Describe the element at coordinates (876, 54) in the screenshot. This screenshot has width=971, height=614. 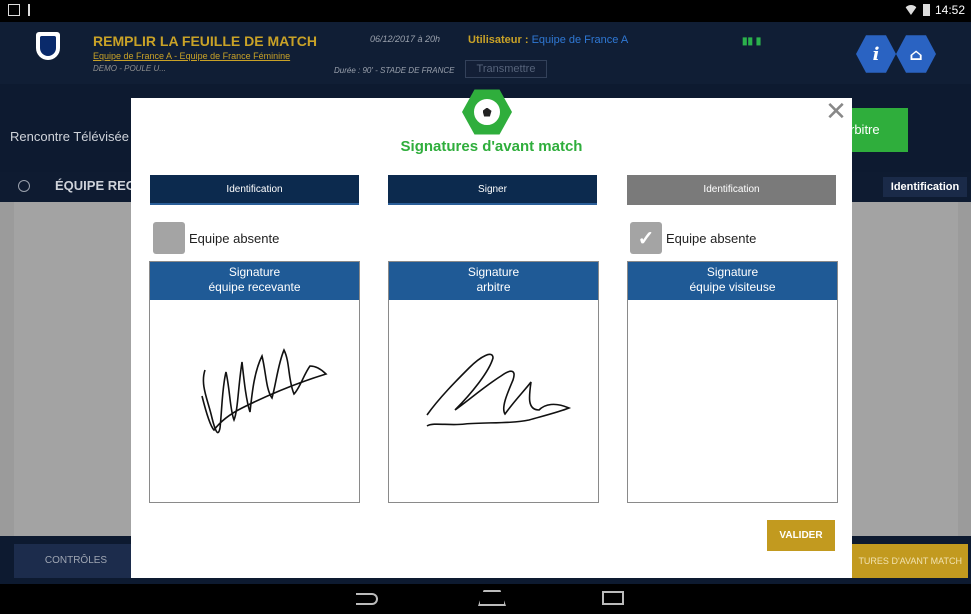
I see `info-button: i` at that location.